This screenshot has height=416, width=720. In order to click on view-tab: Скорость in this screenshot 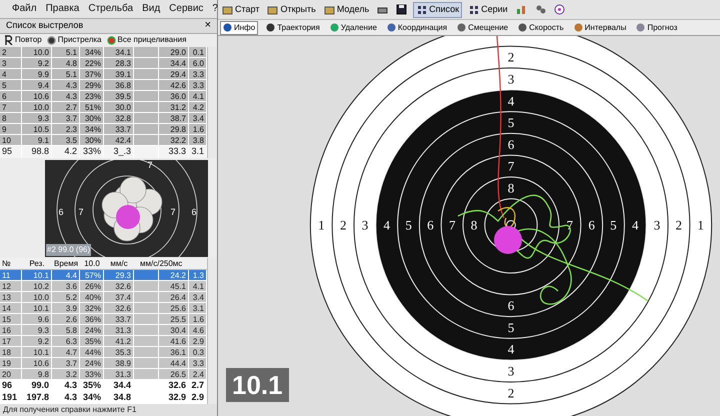, I will do `click(541, 27)`.